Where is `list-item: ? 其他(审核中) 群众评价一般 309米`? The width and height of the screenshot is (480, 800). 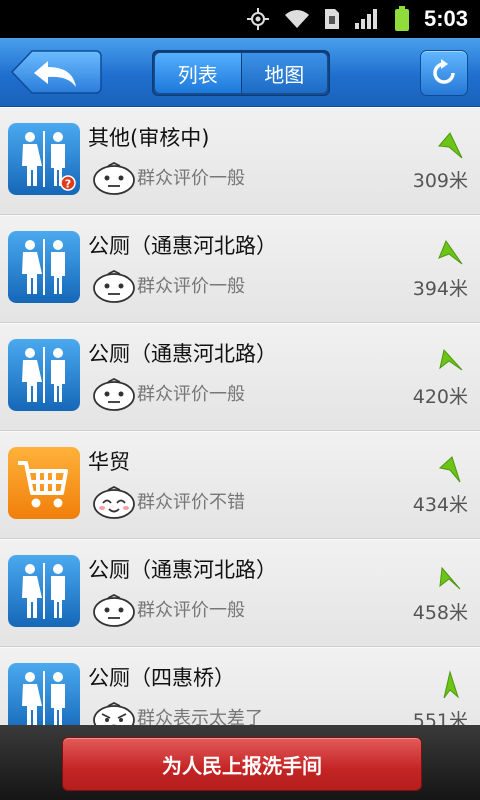
list-item: ? 其他(审核中) 群众评价一般 309米 is located at coordinates (240, 161).